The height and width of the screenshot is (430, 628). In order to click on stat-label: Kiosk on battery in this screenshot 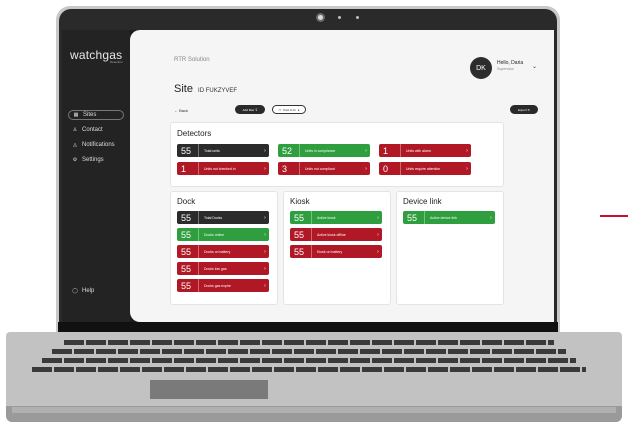, I will do `click(330, 251)`.